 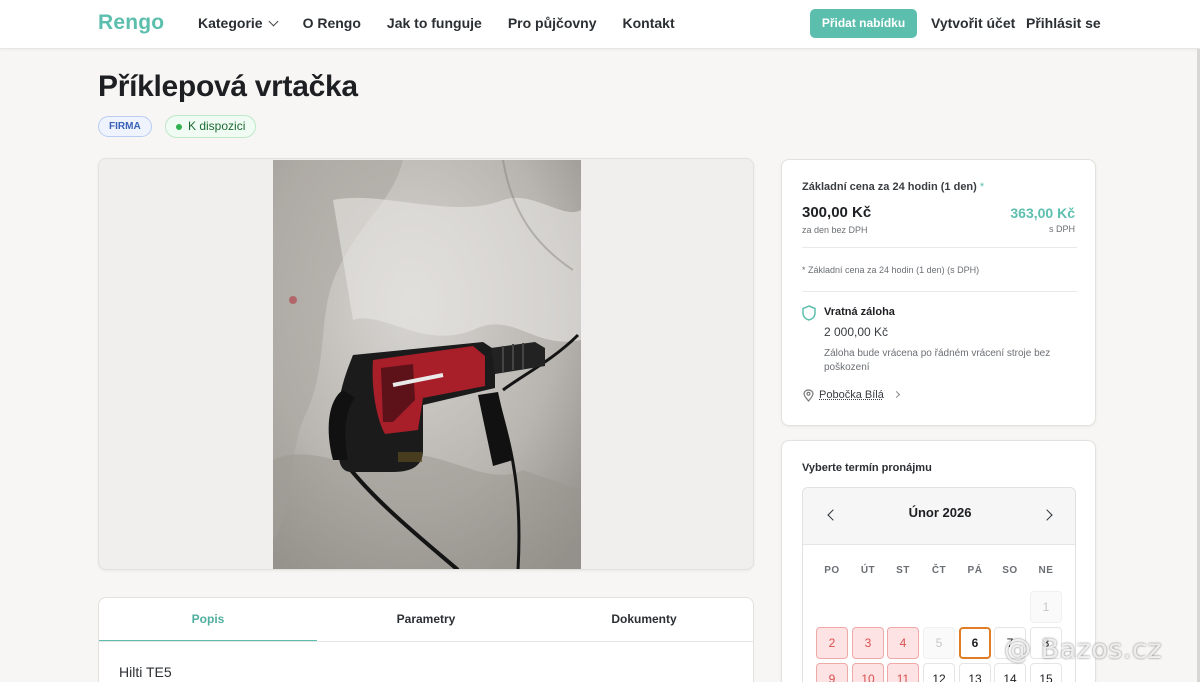 I want to click on shield-icon, so click(x=809, y=313).